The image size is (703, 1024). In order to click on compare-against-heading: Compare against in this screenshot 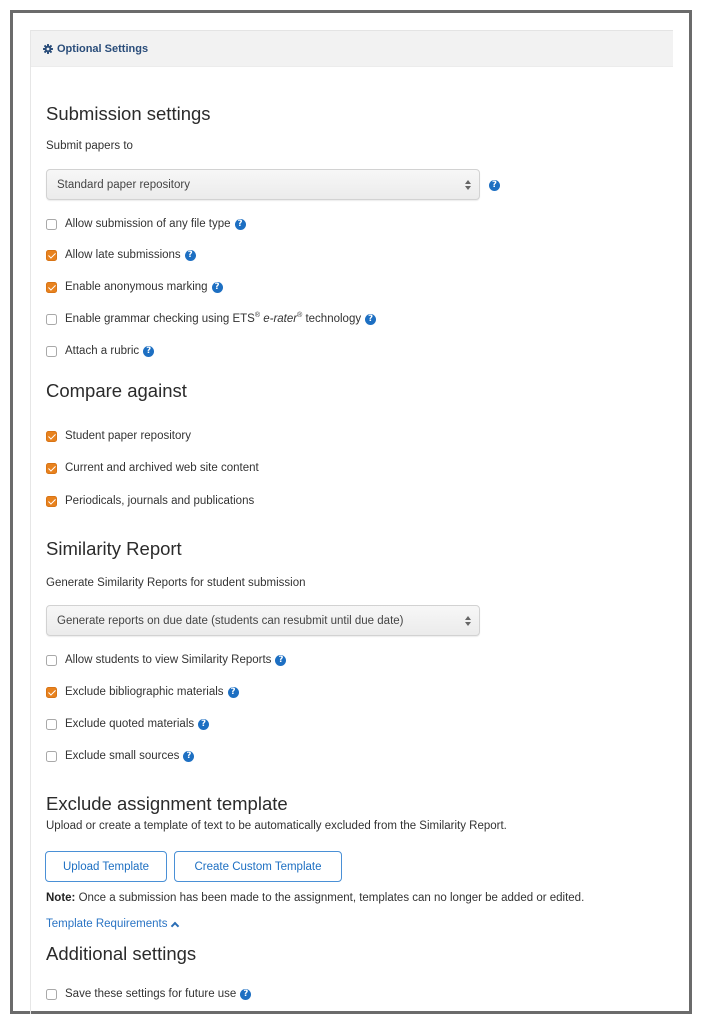, I will do `click(116, 390)`.